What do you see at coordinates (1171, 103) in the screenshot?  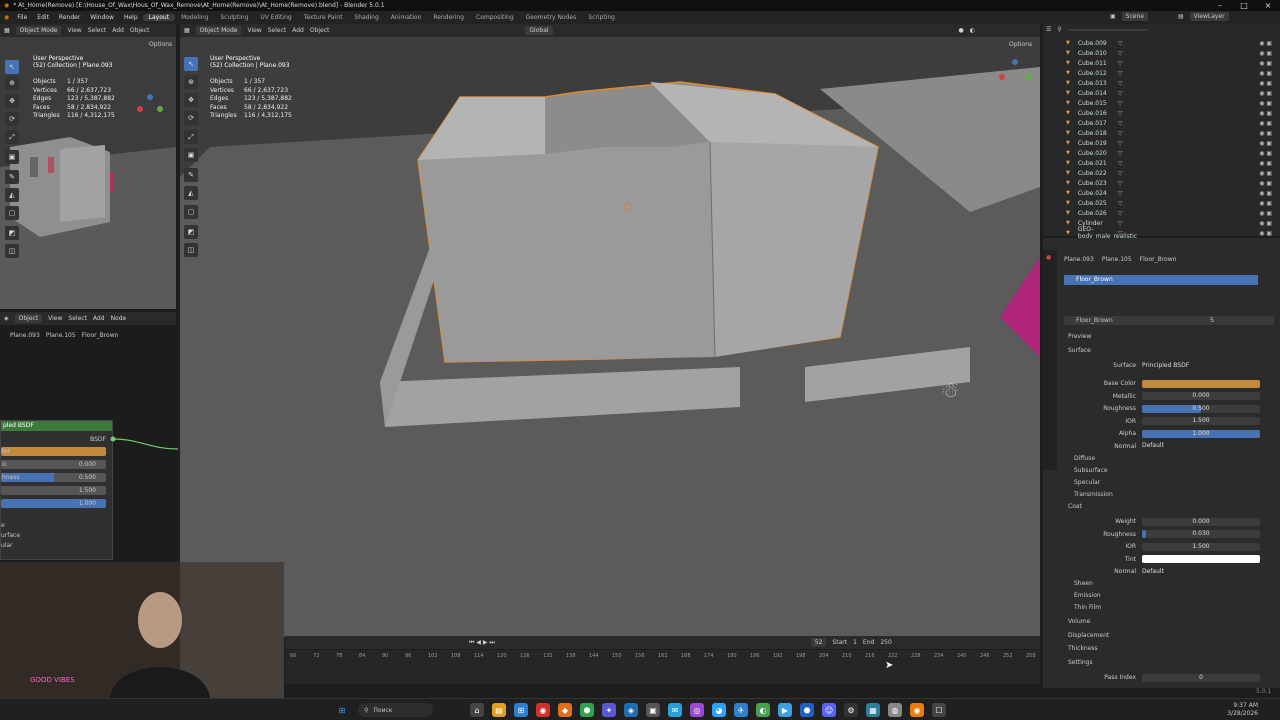 I see `outliner-item: ▼ Cube.015 ▽ ◉ ▣` at bounding box center [1171, 103].